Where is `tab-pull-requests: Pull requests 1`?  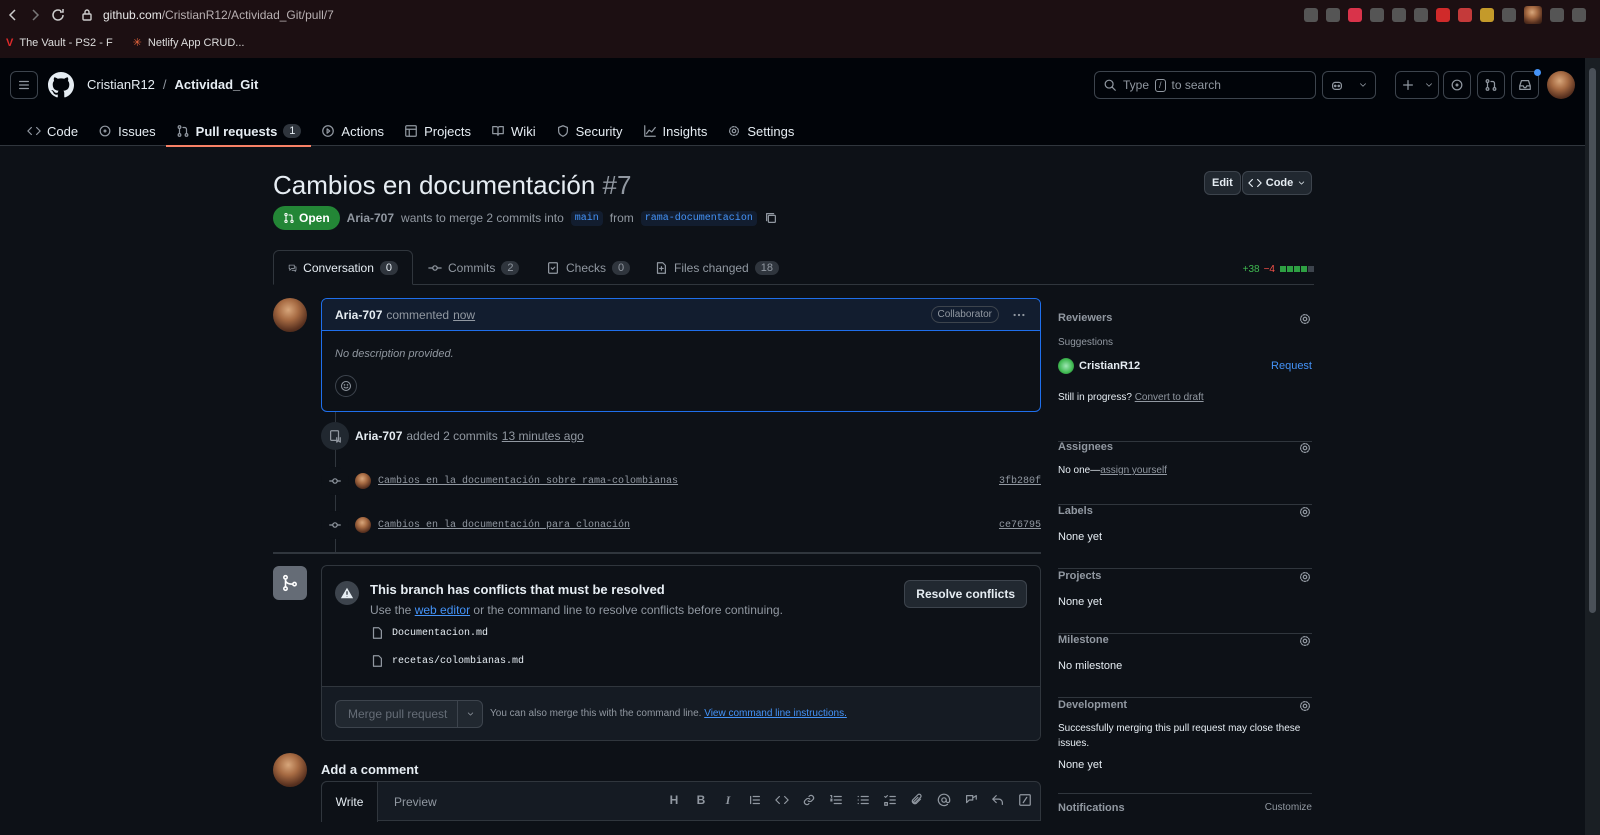 tab-pull-requests: Pull requests 1 is located at coordinates (238, 131).